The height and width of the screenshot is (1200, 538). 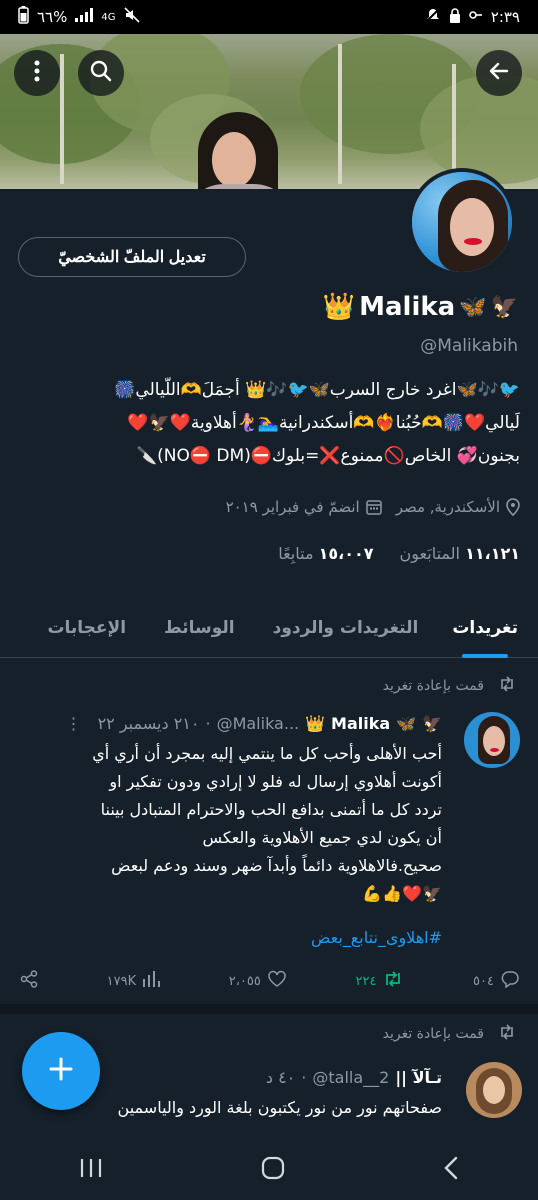 I want to click on like-count: ٢،٠٥٥, so click(x=244, y=981).